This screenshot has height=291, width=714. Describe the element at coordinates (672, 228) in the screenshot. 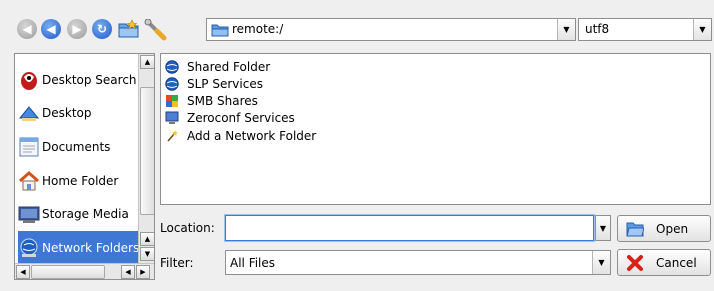

I see `open-button-label: Open` at that location.